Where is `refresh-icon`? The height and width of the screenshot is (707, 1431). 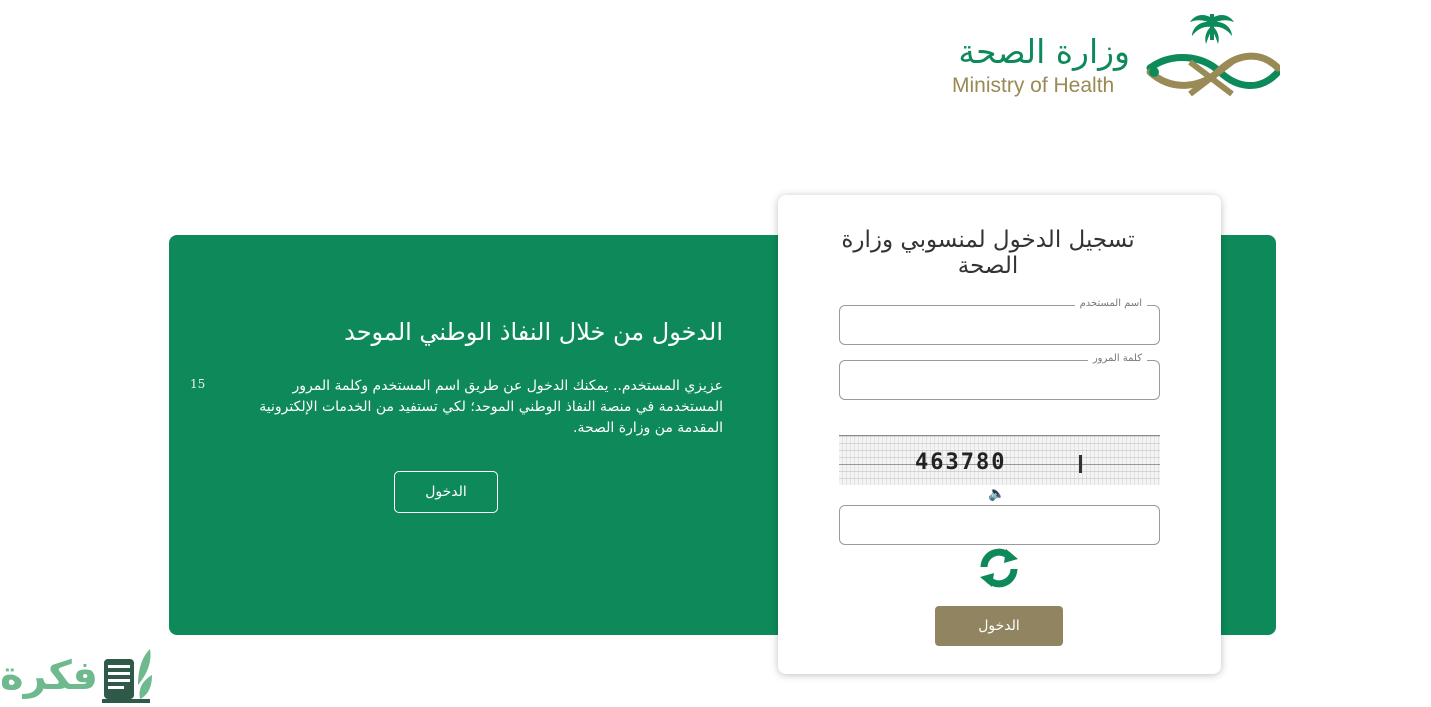
refresh-icon is located at coordinates (999, 568).